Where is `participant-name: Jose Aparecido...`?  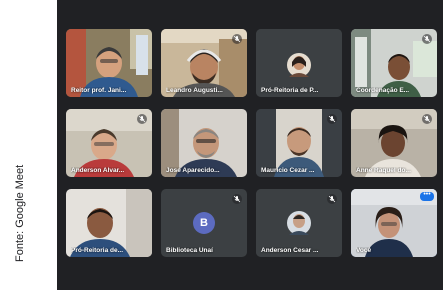
participant-name: Jose Aparecido... is located at coordinates (193, 170).